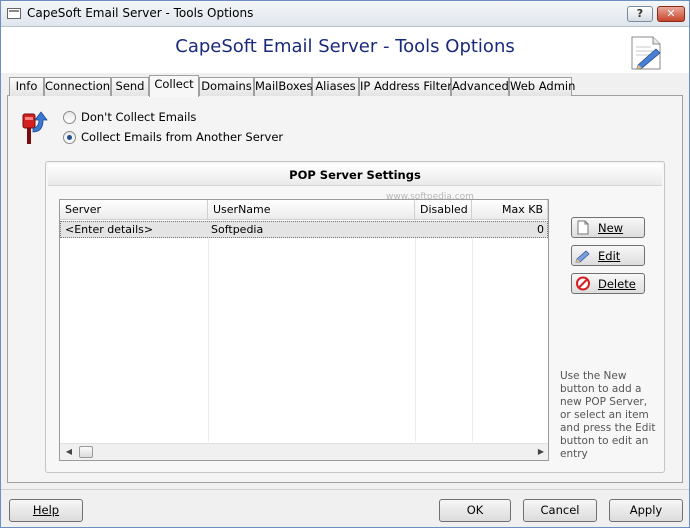 The height and width of the screenshot is (528, 690). What do you see at coordinates (405, 86) in the screenshot?
I see `tab-ip-address-filter: IP Address Filter` at bounding box center [405, 86].